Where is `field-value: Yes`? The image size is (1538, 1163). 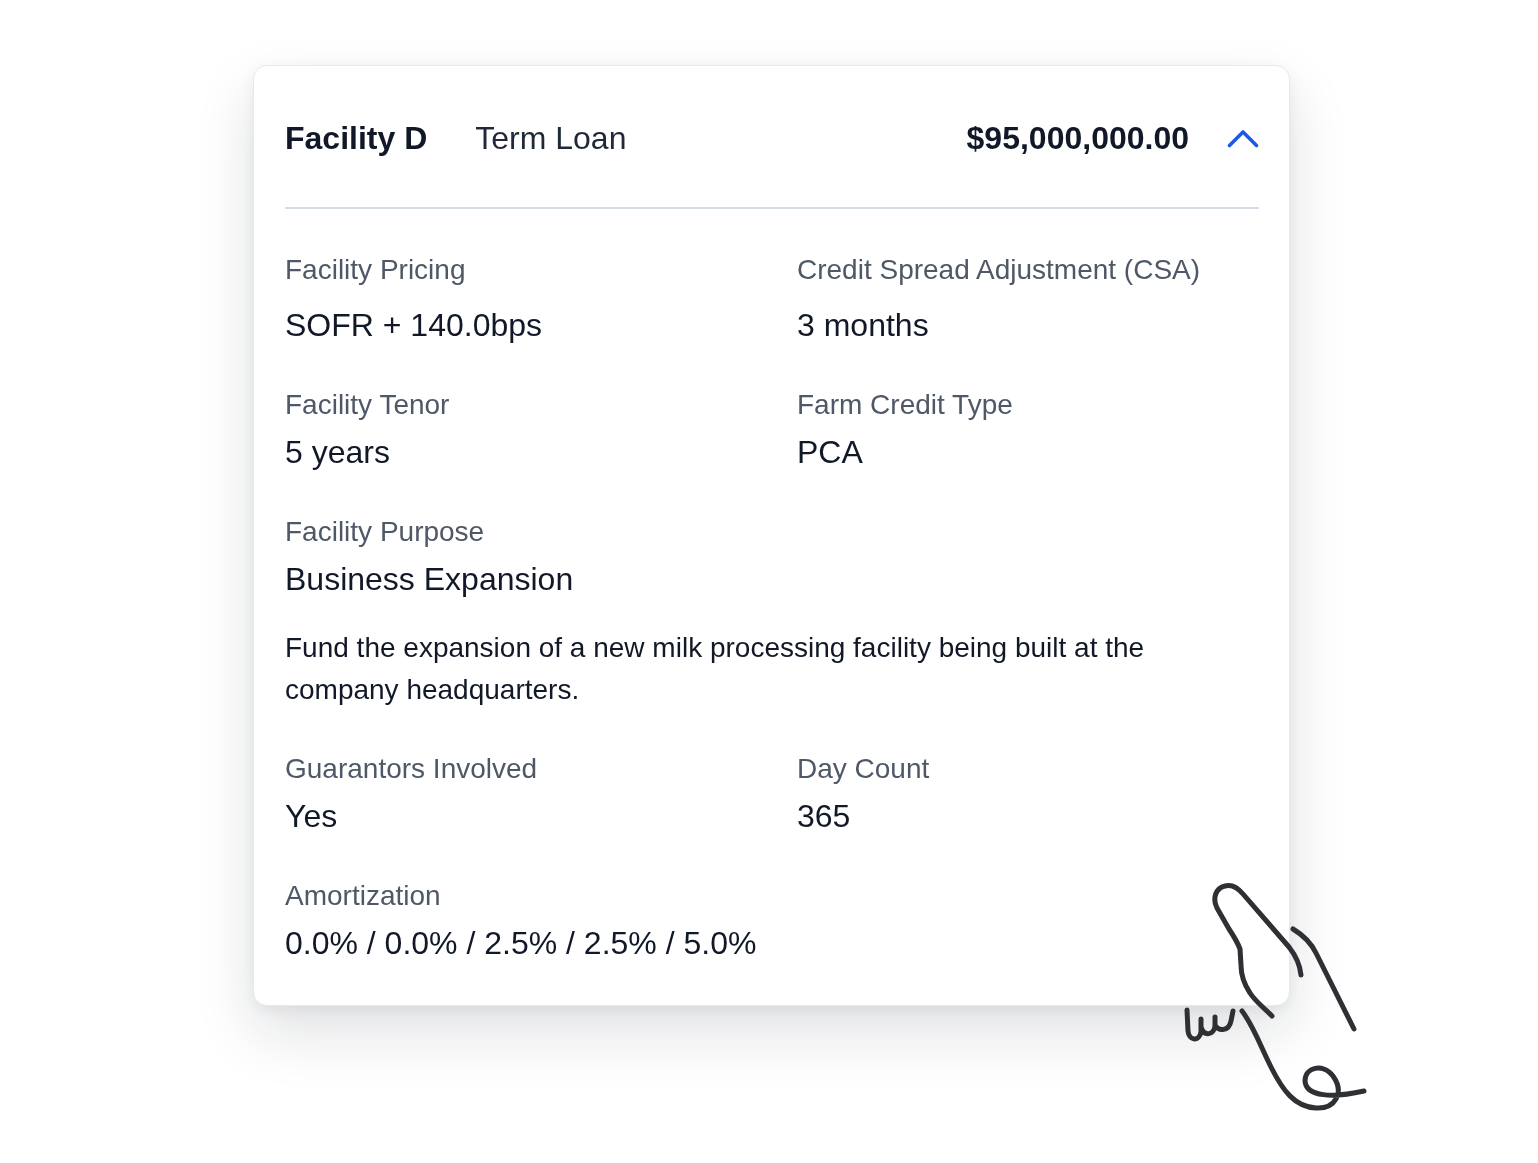
field-value: Yes is located at coordinates (311, 816).